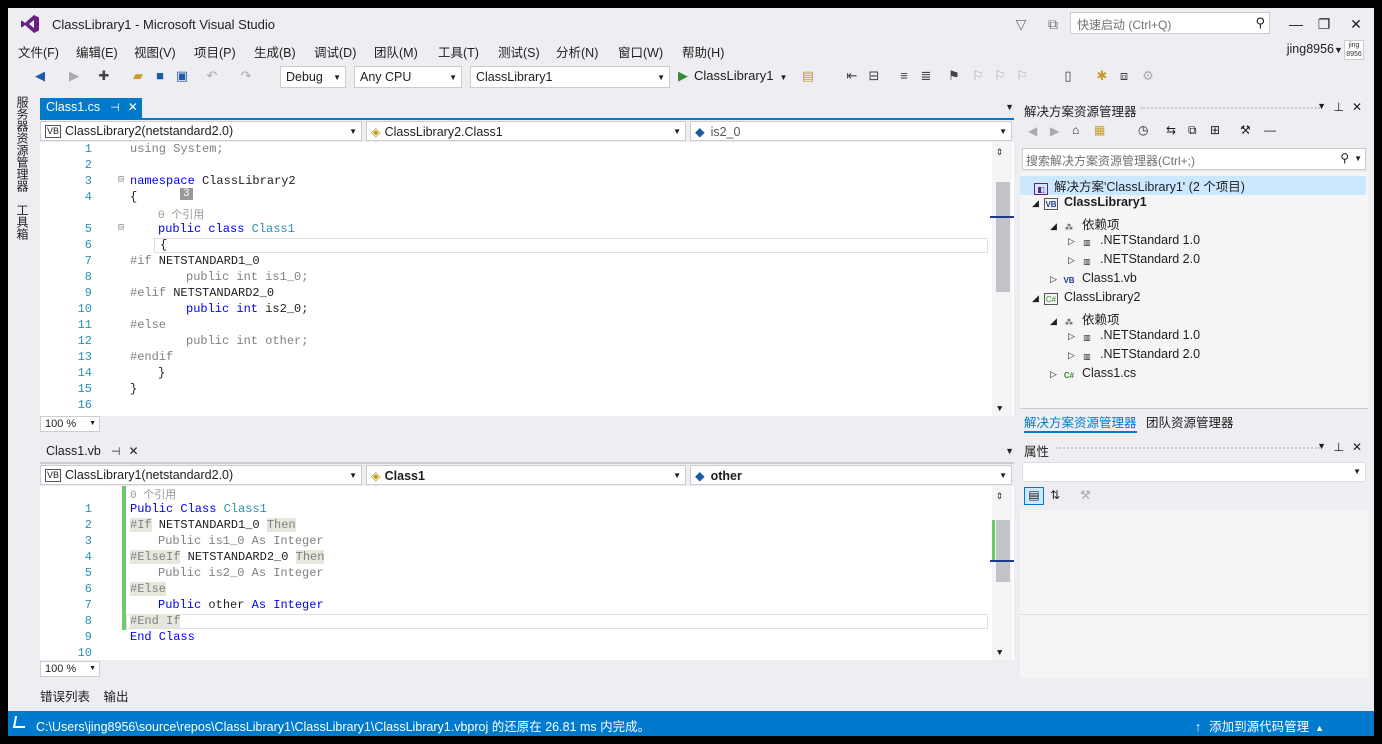 The width and height of the screenshot is (1382, 744). I want to click on close-button: ✕, so click(1356, 24).